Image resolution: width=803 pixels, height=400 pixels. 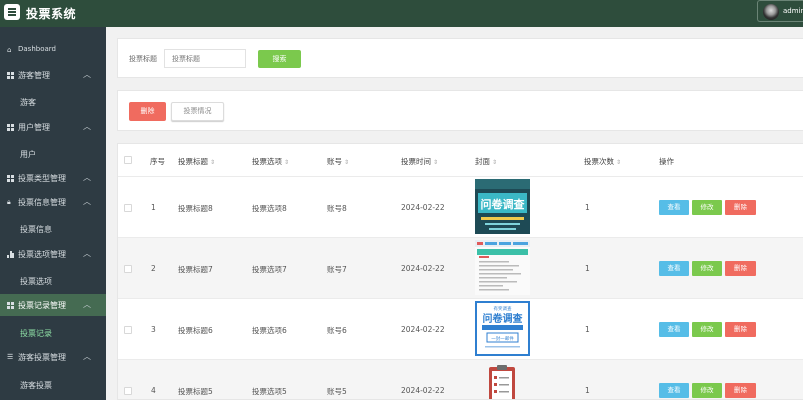 I want to click on column-header-count: 投票次数 ⇕, so click(x=602, y=161).